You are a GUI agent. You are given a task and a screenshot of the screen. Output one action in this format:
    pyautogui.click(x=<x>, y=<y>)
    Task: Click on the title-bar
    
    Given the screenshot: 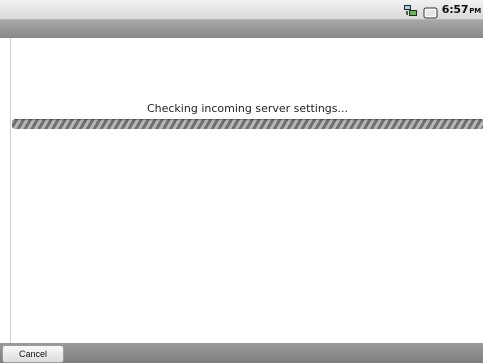 What is the action you would take?
    pyautogui.click(x=241, y=29)
    